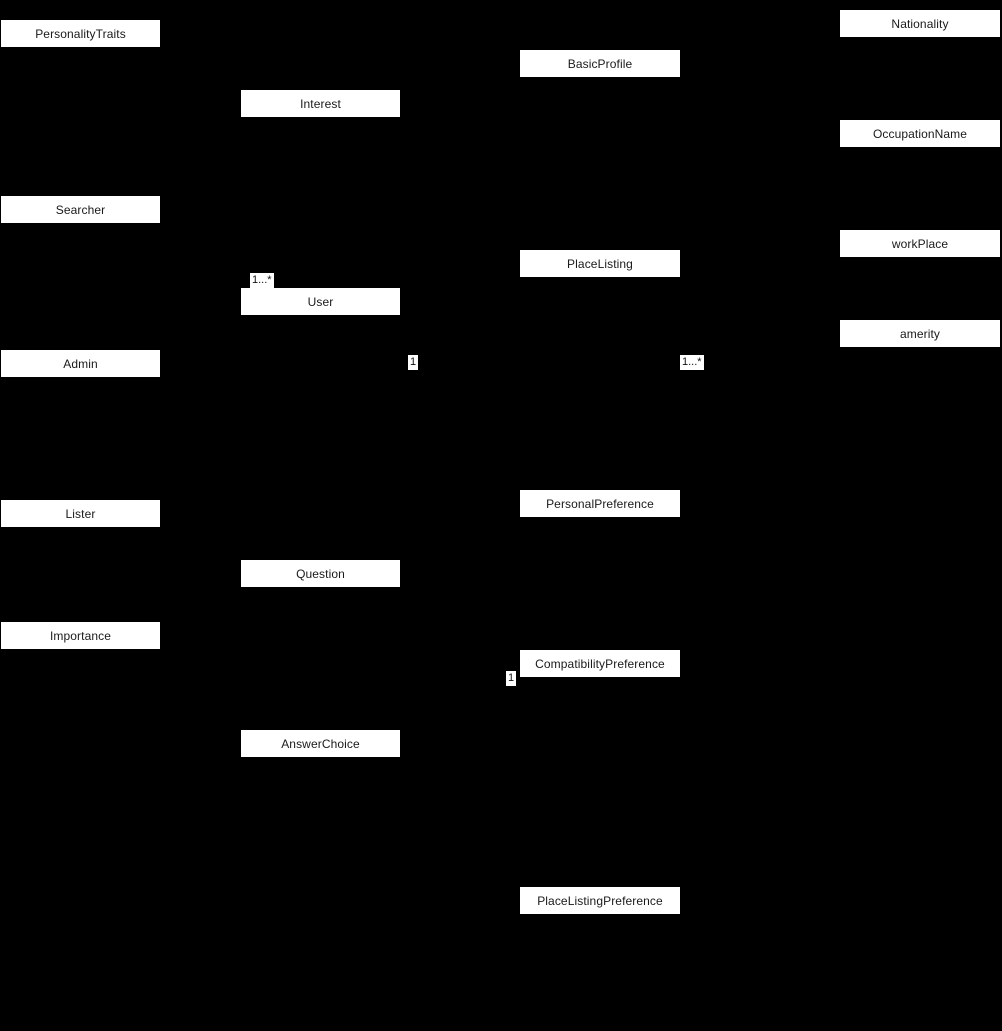 This screenshot has height=1031, width=1002. I want to click on uml-class-work-place: workPlace, so click(920, 243).